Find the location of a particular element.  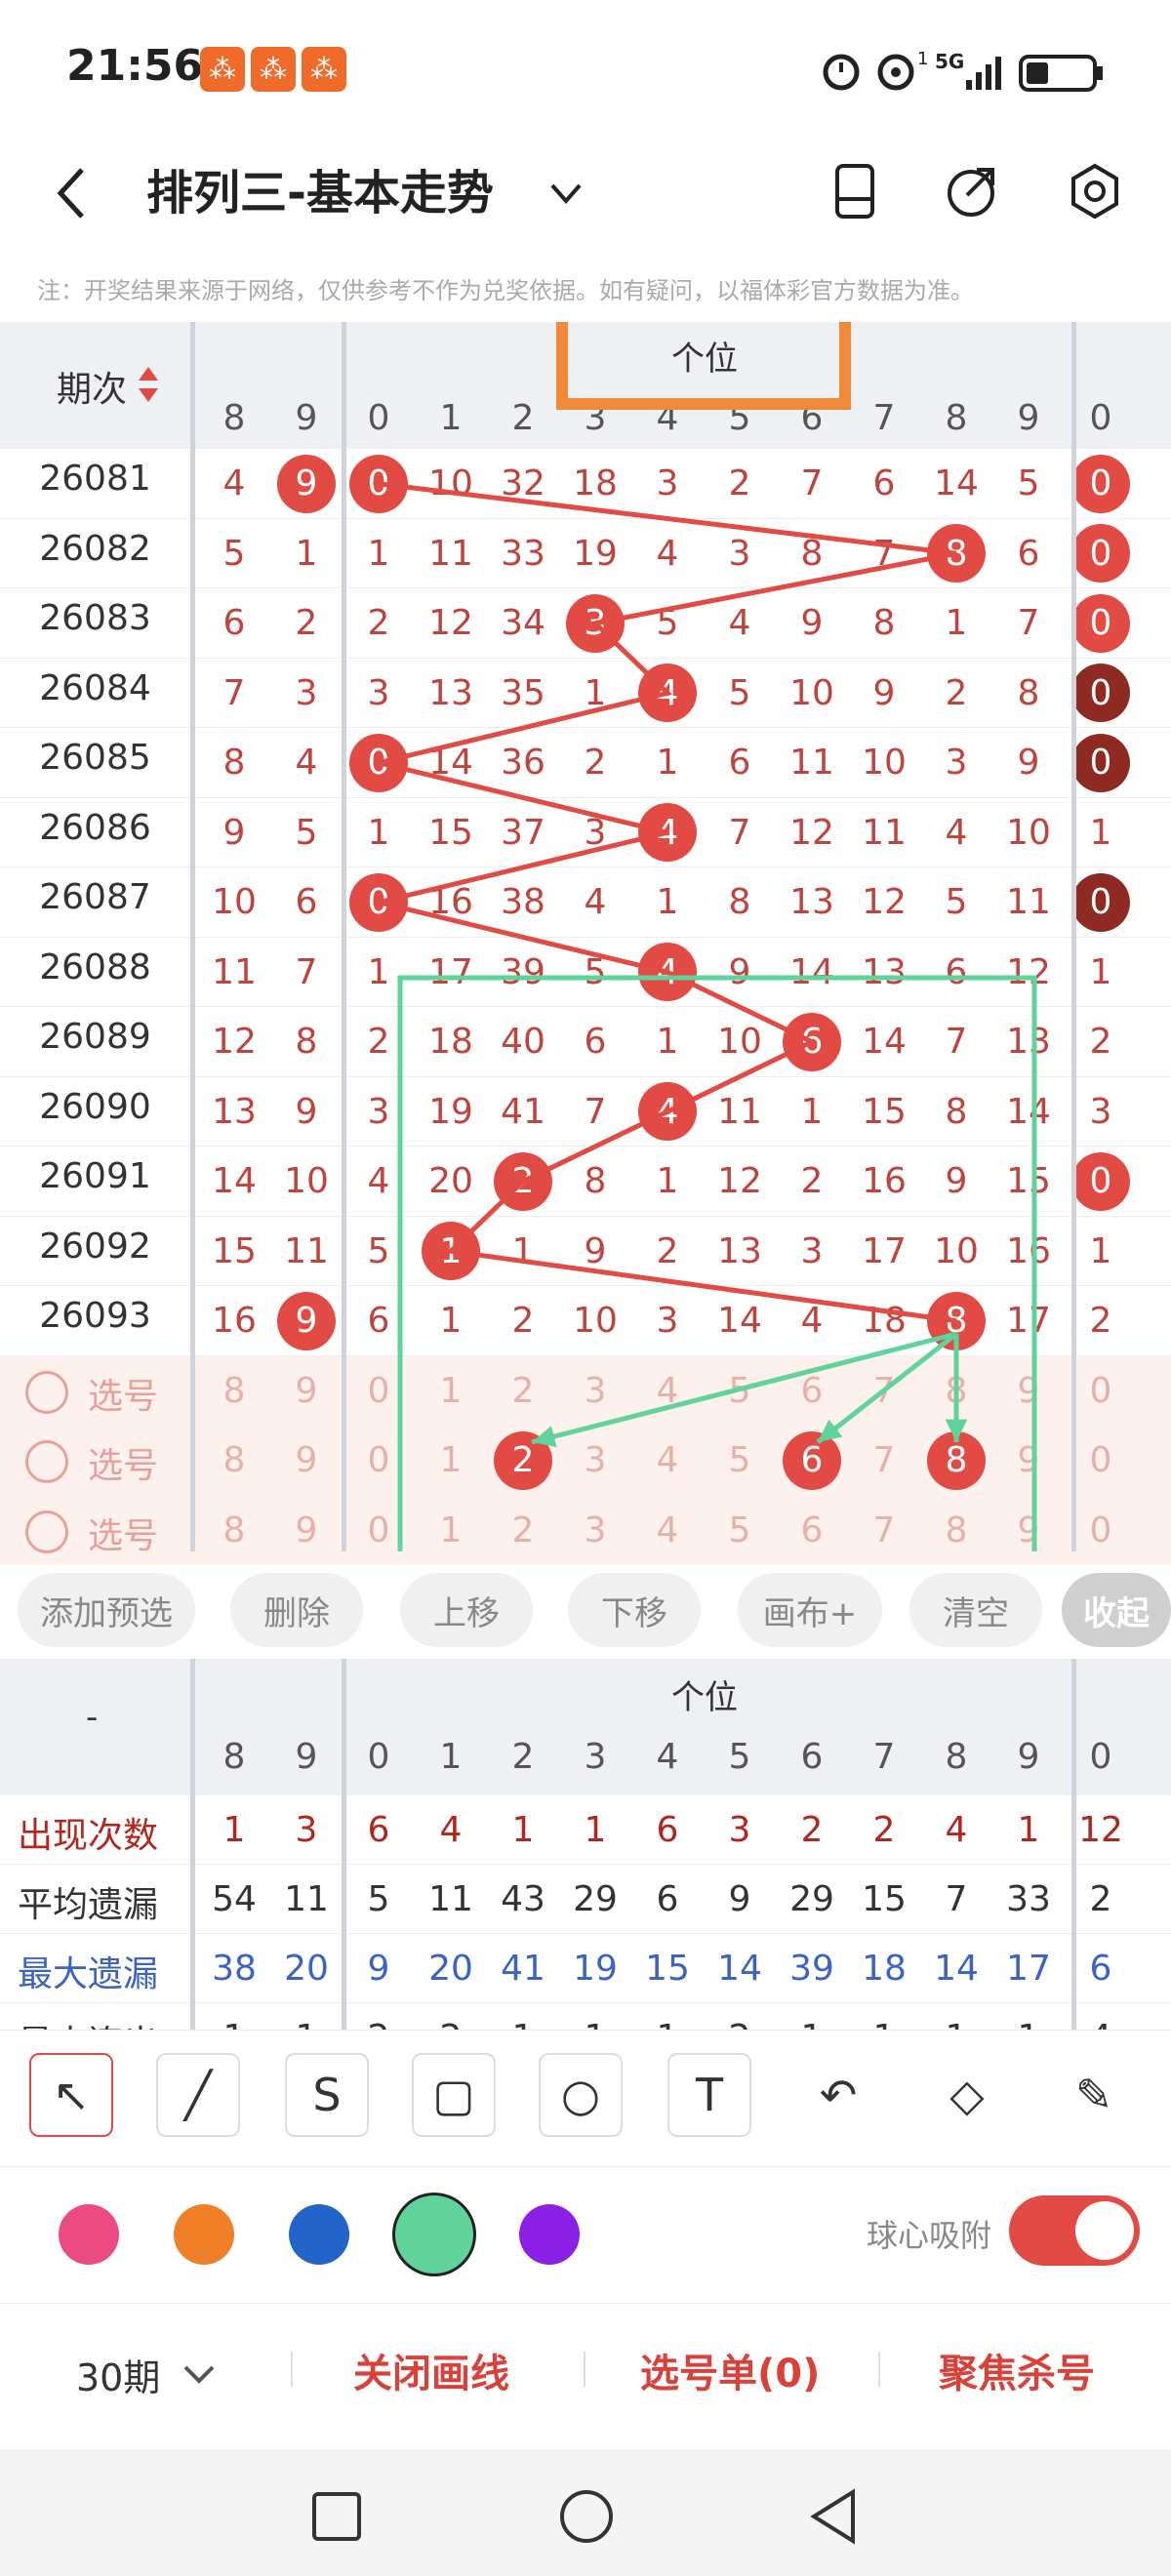

back-arrow-icon is located at coordinates (70, 193).